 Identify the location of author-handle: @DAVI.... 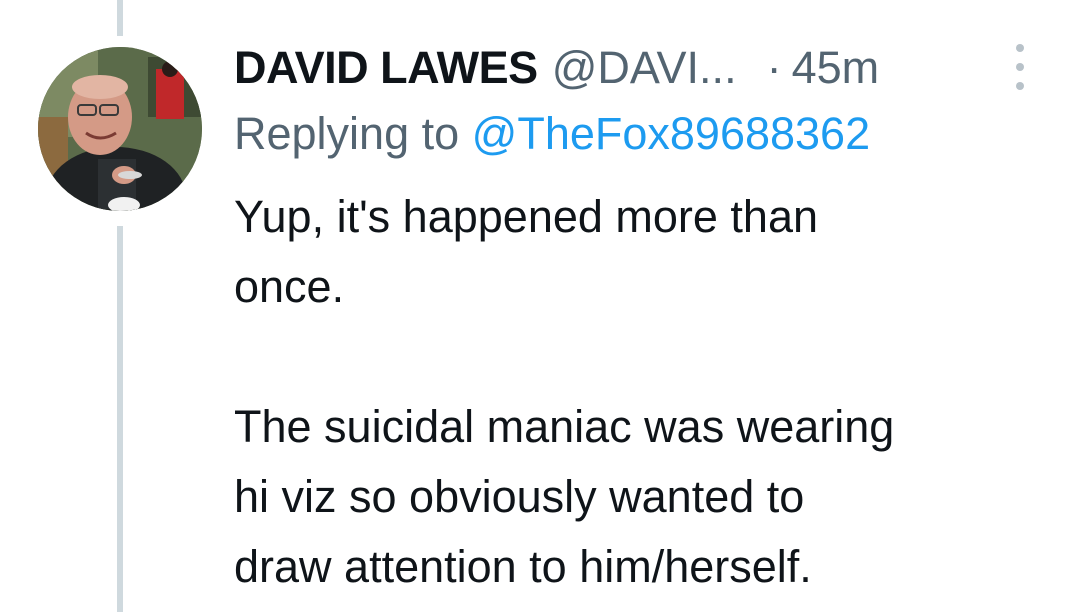
(644, 68).